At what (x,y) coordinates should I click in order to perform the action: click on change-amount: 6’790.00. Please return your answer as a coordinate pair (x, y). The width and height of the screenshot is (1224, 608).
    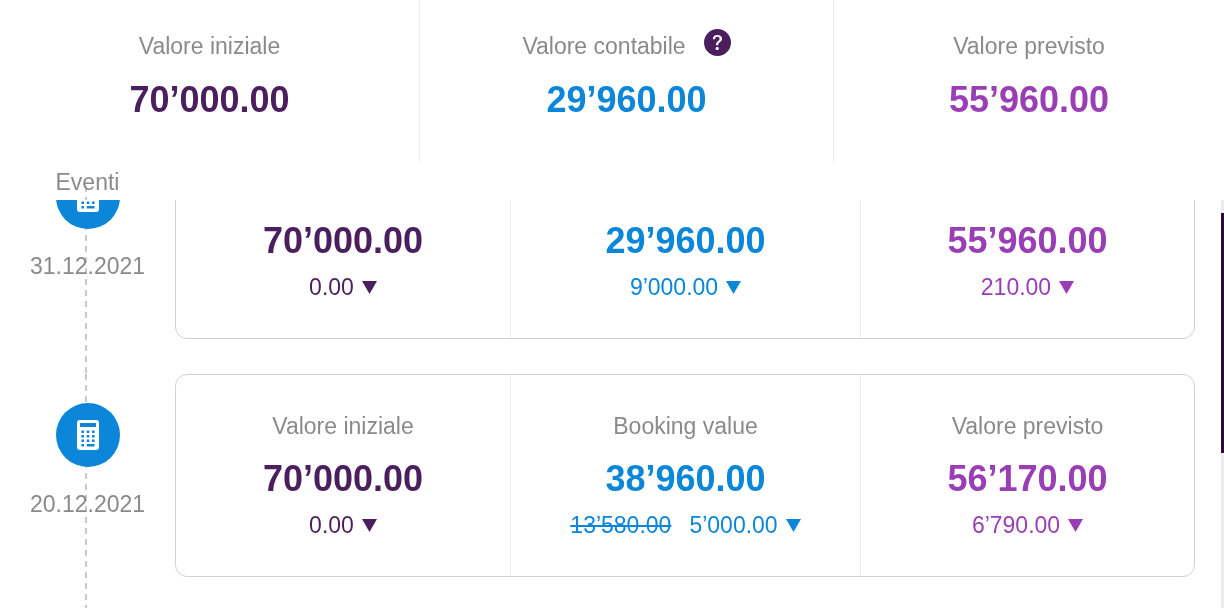
    Looking at the image, I should click on (1016, 525).